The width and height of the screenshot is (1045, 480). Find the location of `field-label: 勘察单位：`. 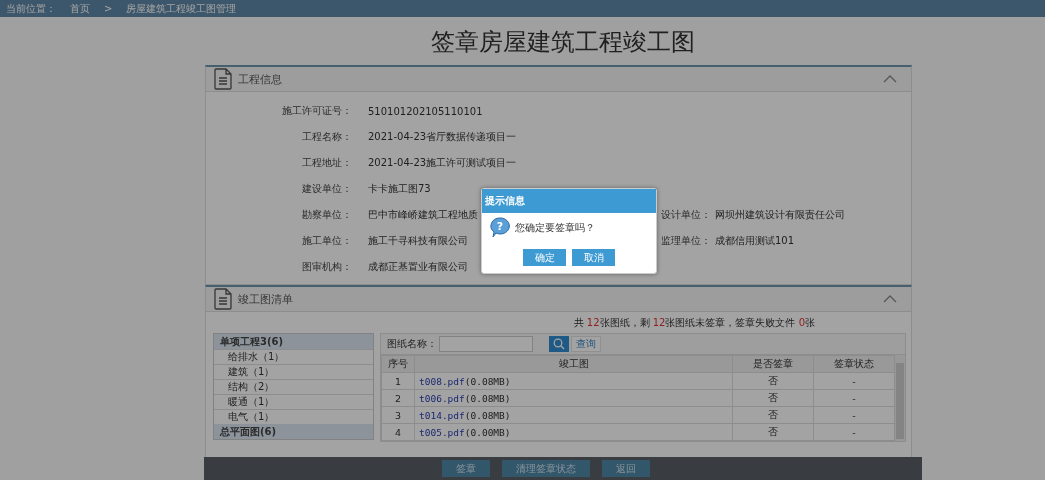

field-label: 勘察单位： is located at coordinates (326, 215).